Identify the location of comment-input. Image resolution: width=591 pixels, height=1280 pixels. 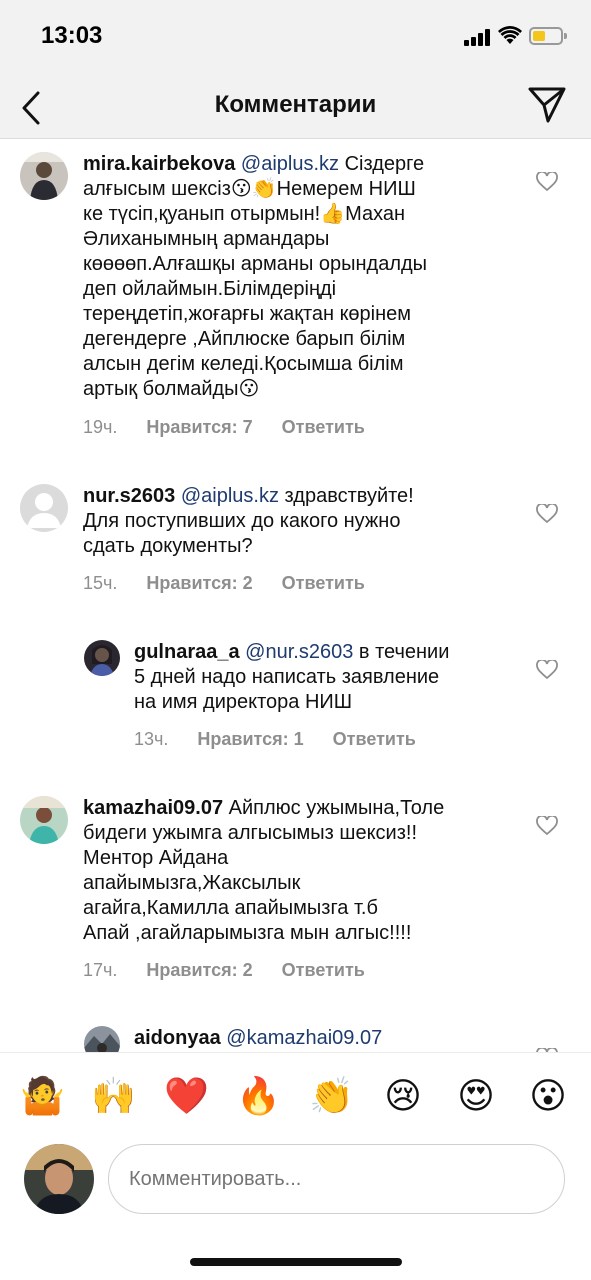
(336, 1179).